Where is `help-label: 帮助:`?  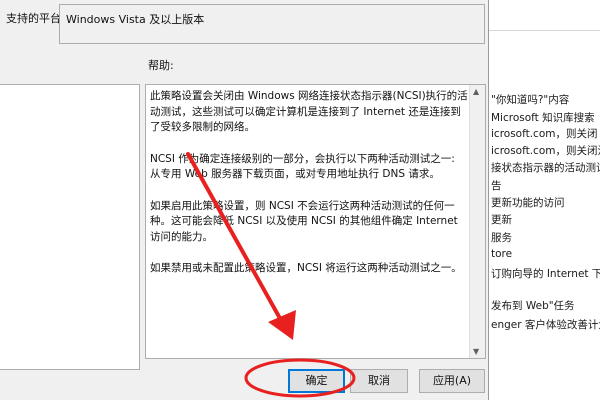
help-label: 帮助: is located at coordinates (161, 65).